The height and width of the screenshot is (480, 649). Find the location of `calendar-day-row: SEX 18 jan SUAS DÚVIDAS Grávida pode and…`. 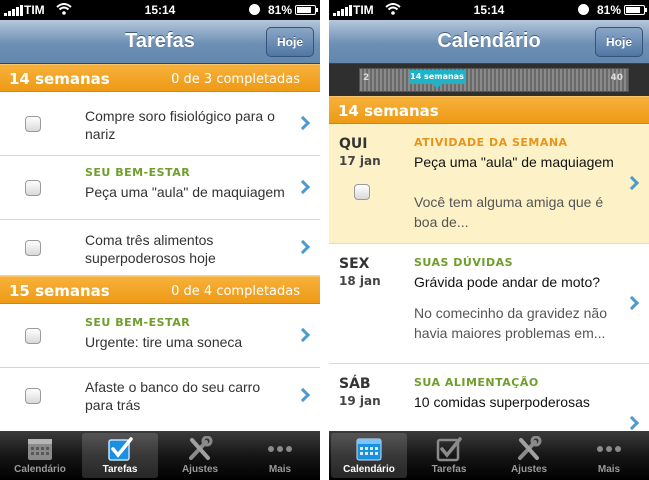

calendar-day-row: SEX 18 jan SUAS DÚVIDAS Grávida pode and… is located at coordinates (489, 304).